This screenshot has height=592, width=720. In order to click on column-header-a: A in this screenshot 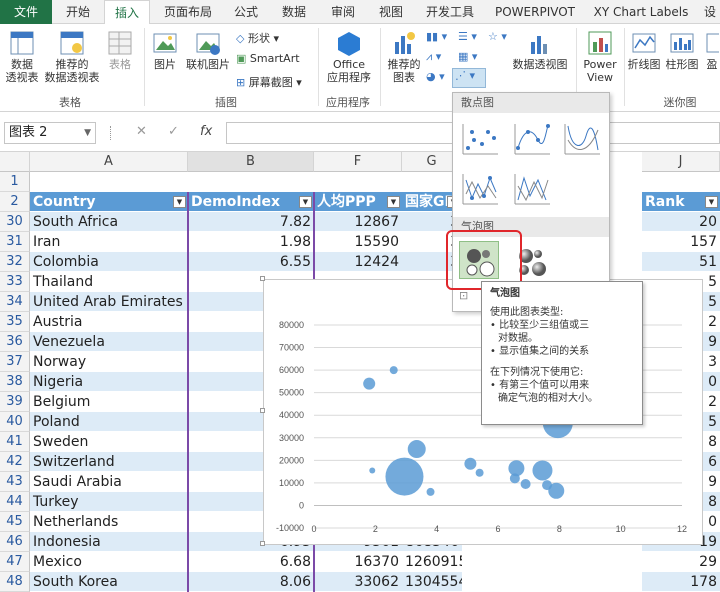, I will do `click(109, 162)`.